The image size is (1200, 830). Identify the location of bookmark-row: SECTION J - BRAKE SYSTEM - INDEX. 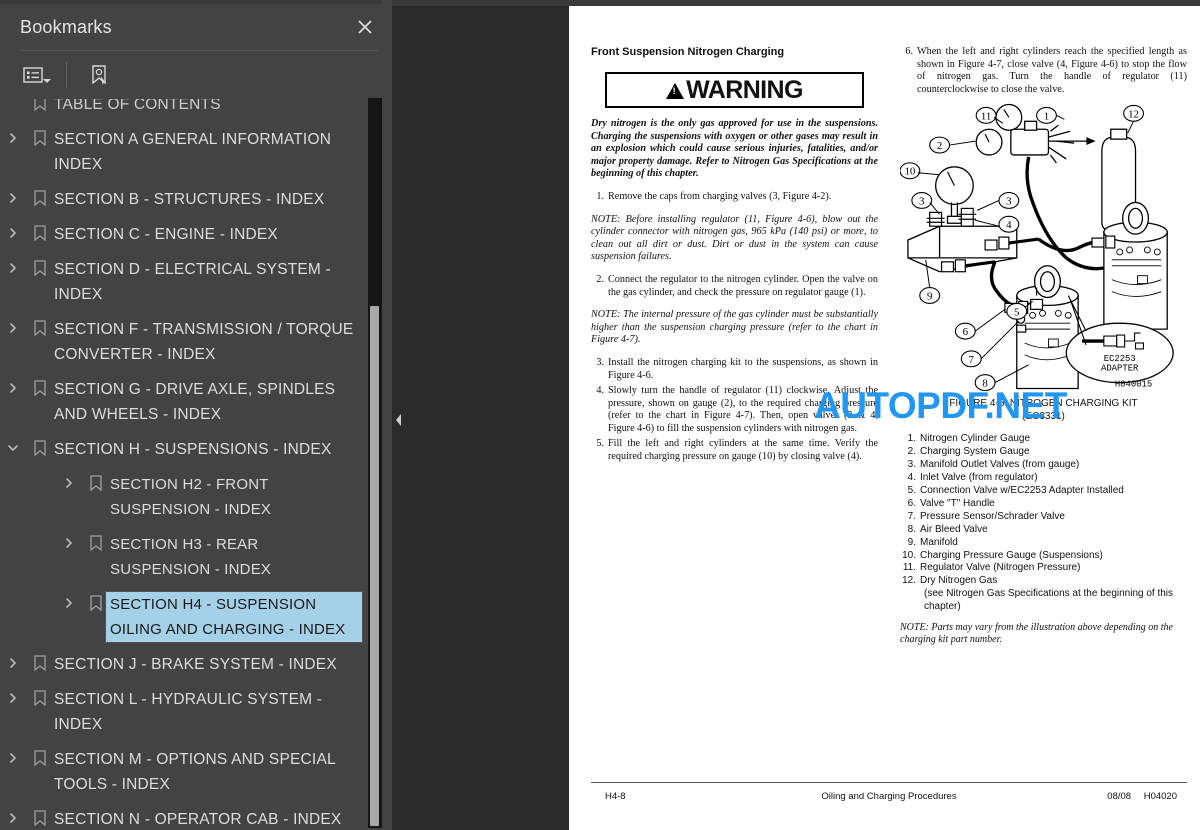
(184, 664).